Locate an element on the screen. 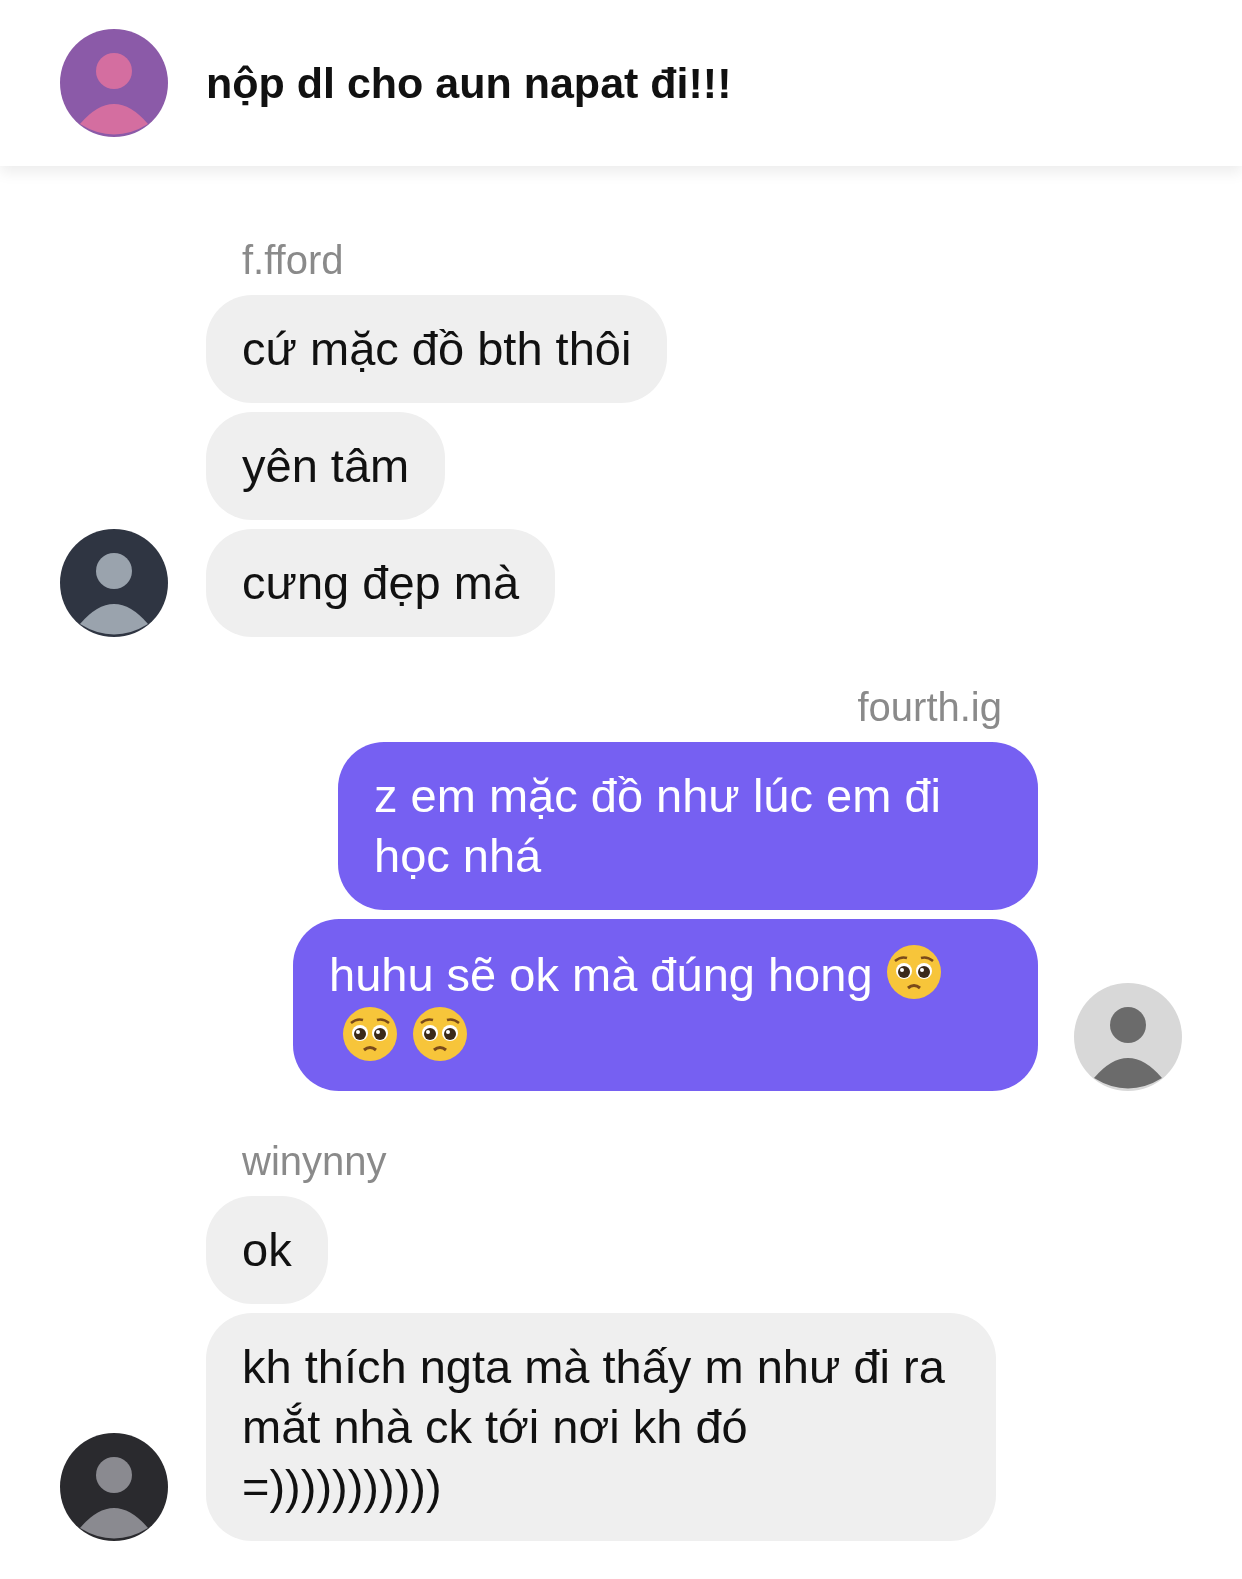 This screenshot has width=1242, height=1579. message-bubble: cứ mặc đồ bth thôi is located at coordinates (437, 349).